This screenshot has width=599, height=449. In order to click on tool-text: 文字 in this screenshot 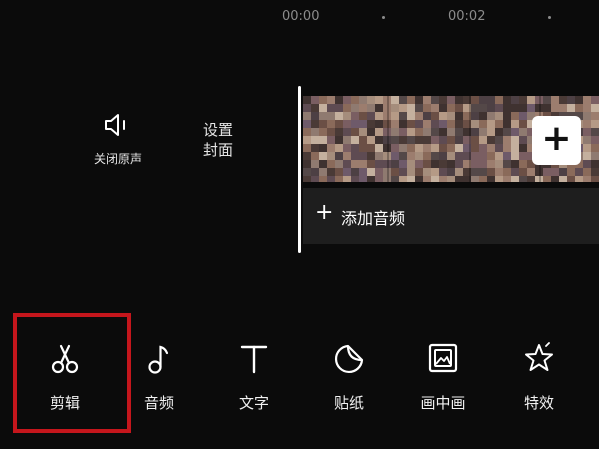, I will do `click(254, 377)`.